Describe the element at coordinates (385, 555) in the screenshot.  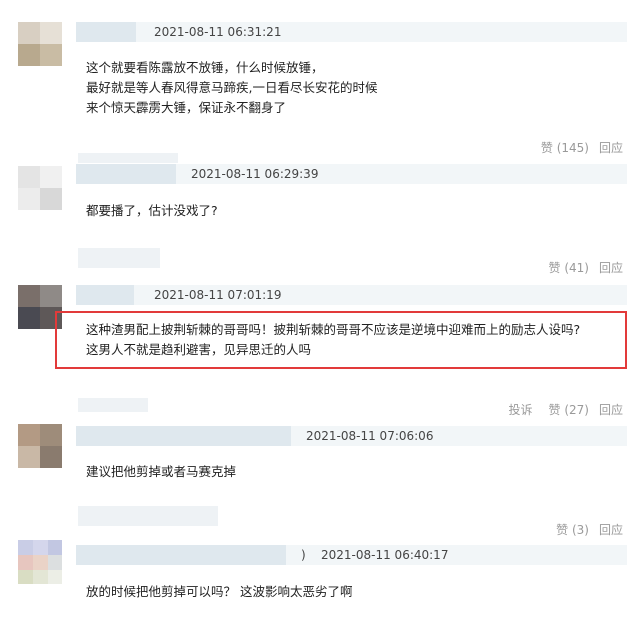
I see `comment-timestamp: 2021-08-11 06:40:17` at that location.